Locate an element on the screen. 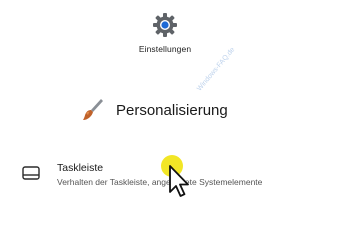 The image size is (350, 250). brush-icon is located at coordinates (93, 110).